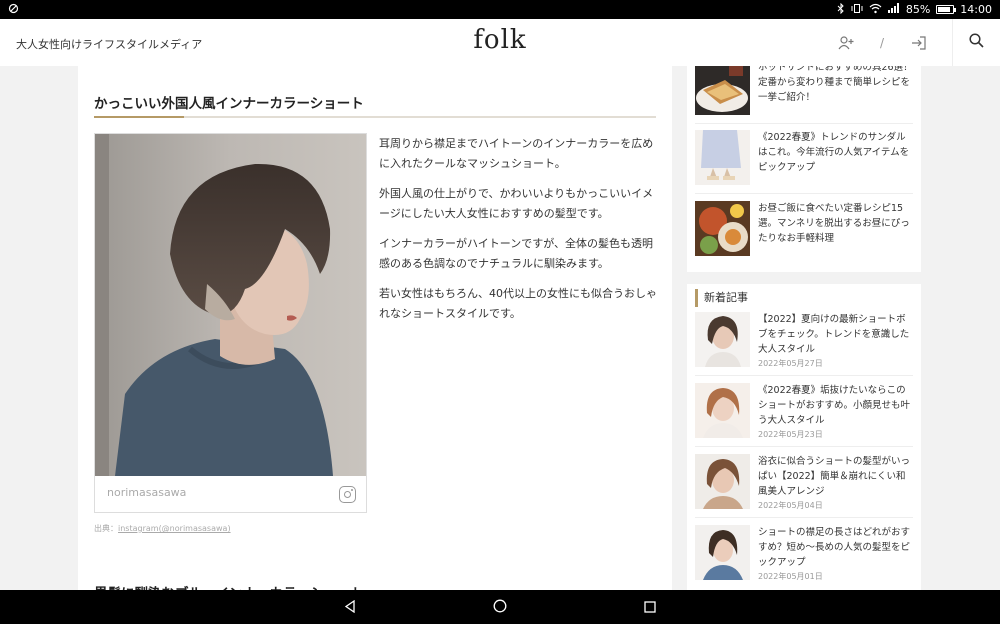 Image resolution: width=1000 pixels, height=624 pixels. What do you see at coordinates (721, 298) in the screenshot?
I see `sidebar-heading: 新着記事` at bounding box center [721, 298].